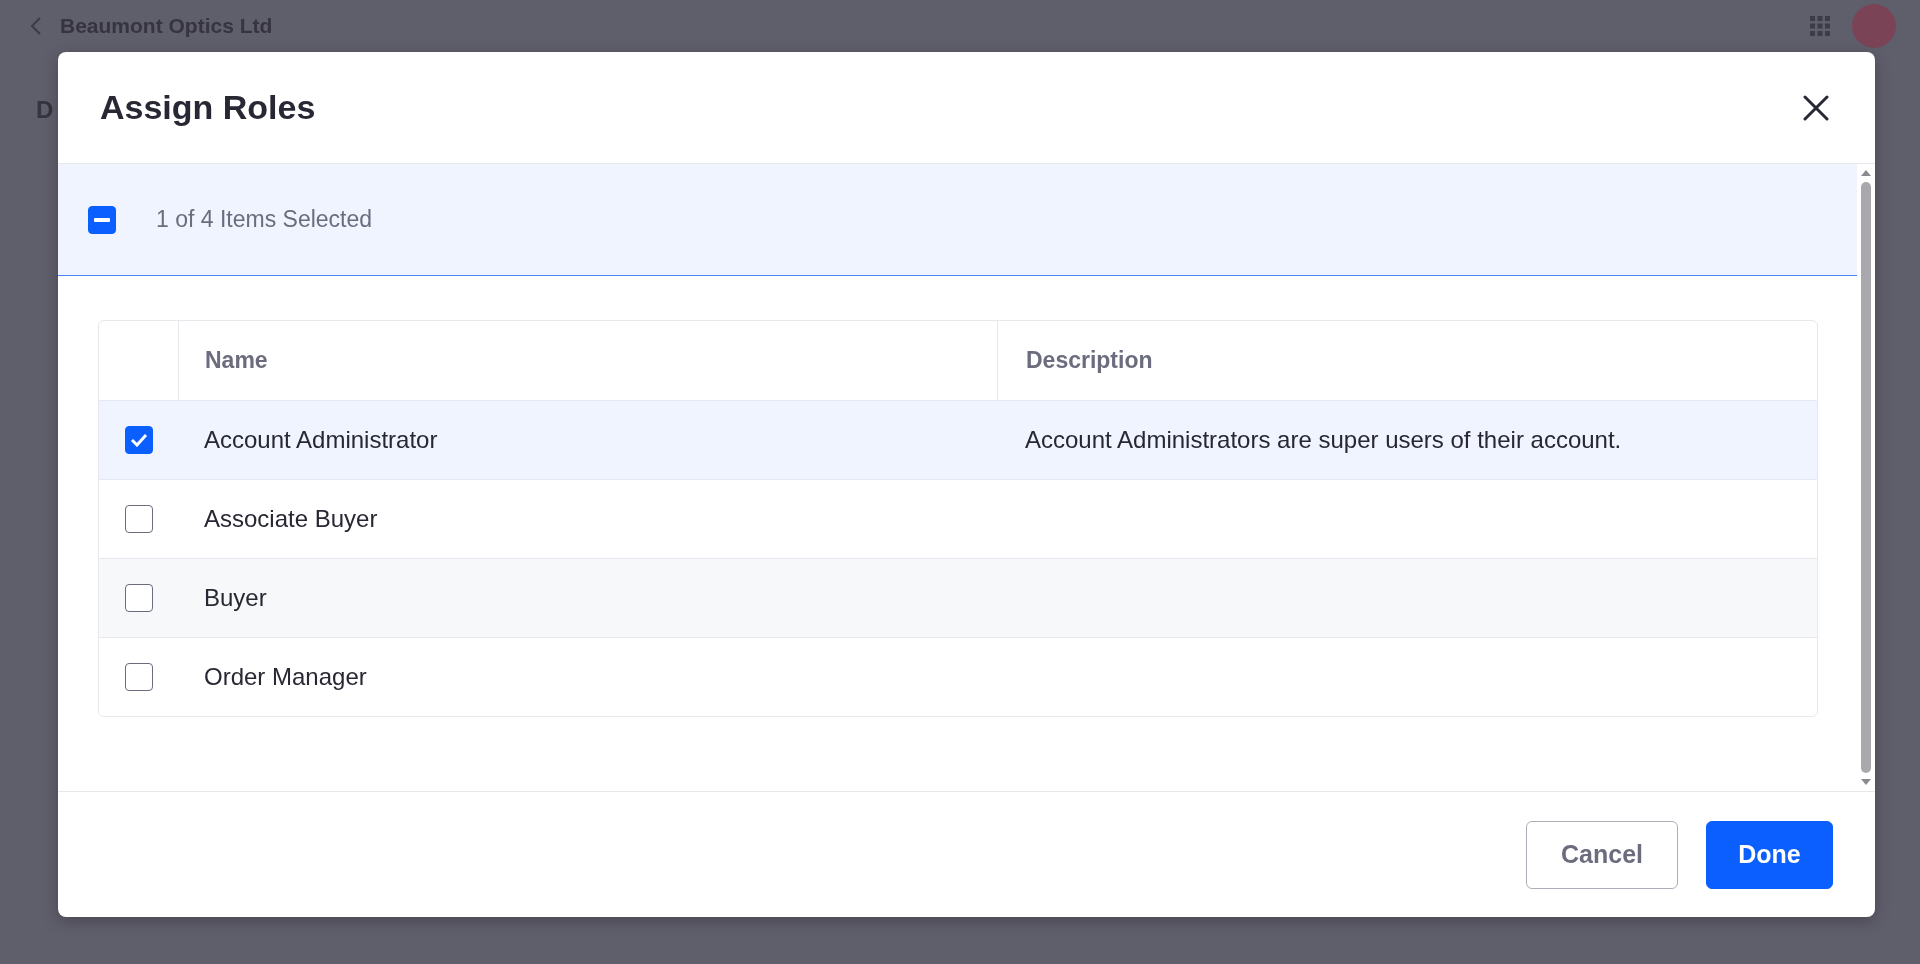 The image size is (1920, 964). What do you see at coordinates (1089, 361) in the screenshot?
I see `column-header: Description` at bounding box center [1089, 361].